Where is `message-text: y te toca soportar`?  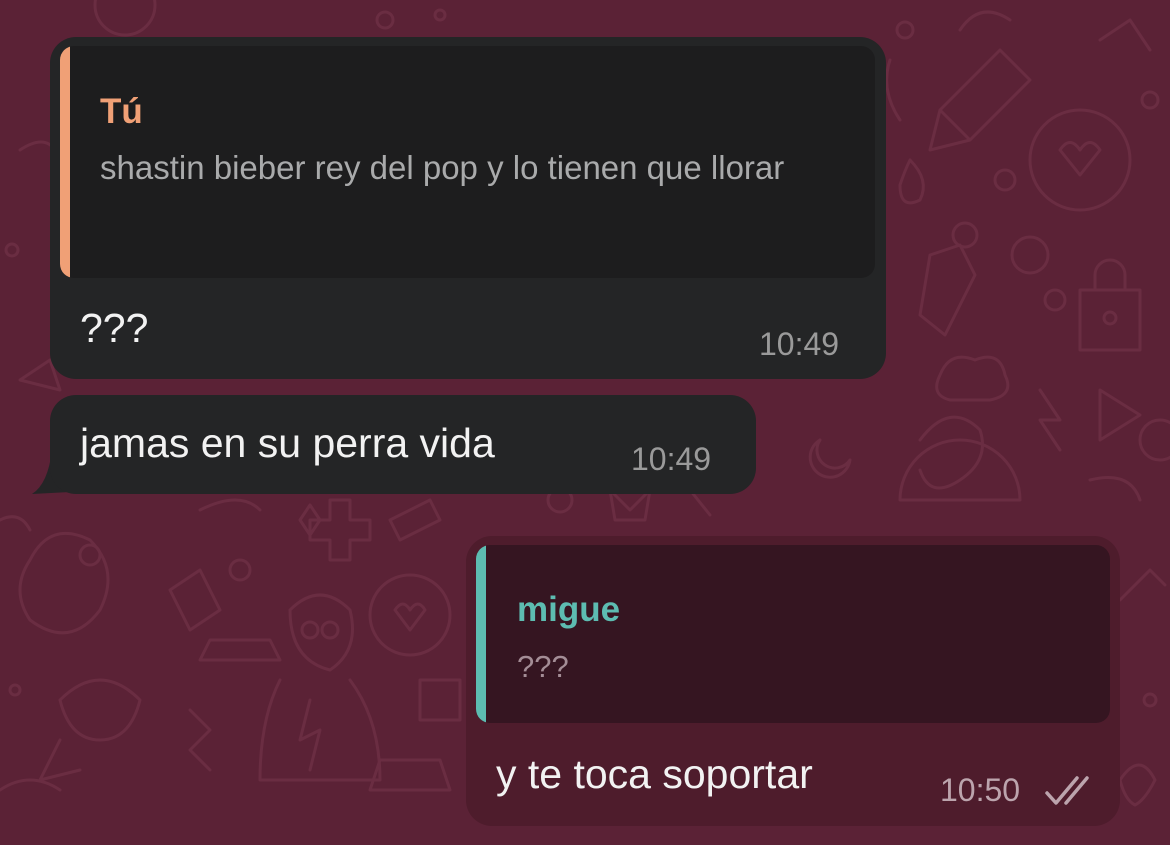
message-text: y te toca soportar is located at coordinates (654, 774).